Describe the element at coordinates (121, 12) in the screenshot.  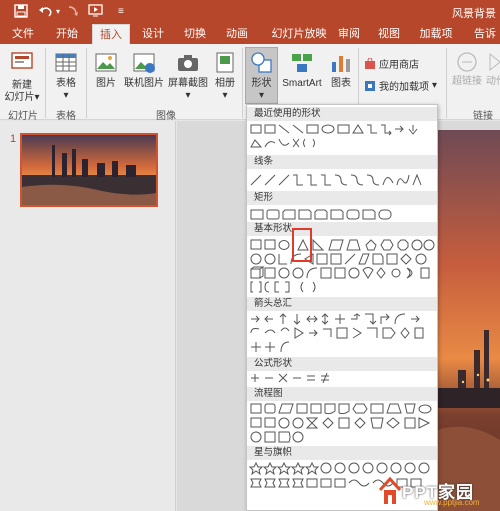
I see `customize-qat-icon: ≡` at that location.